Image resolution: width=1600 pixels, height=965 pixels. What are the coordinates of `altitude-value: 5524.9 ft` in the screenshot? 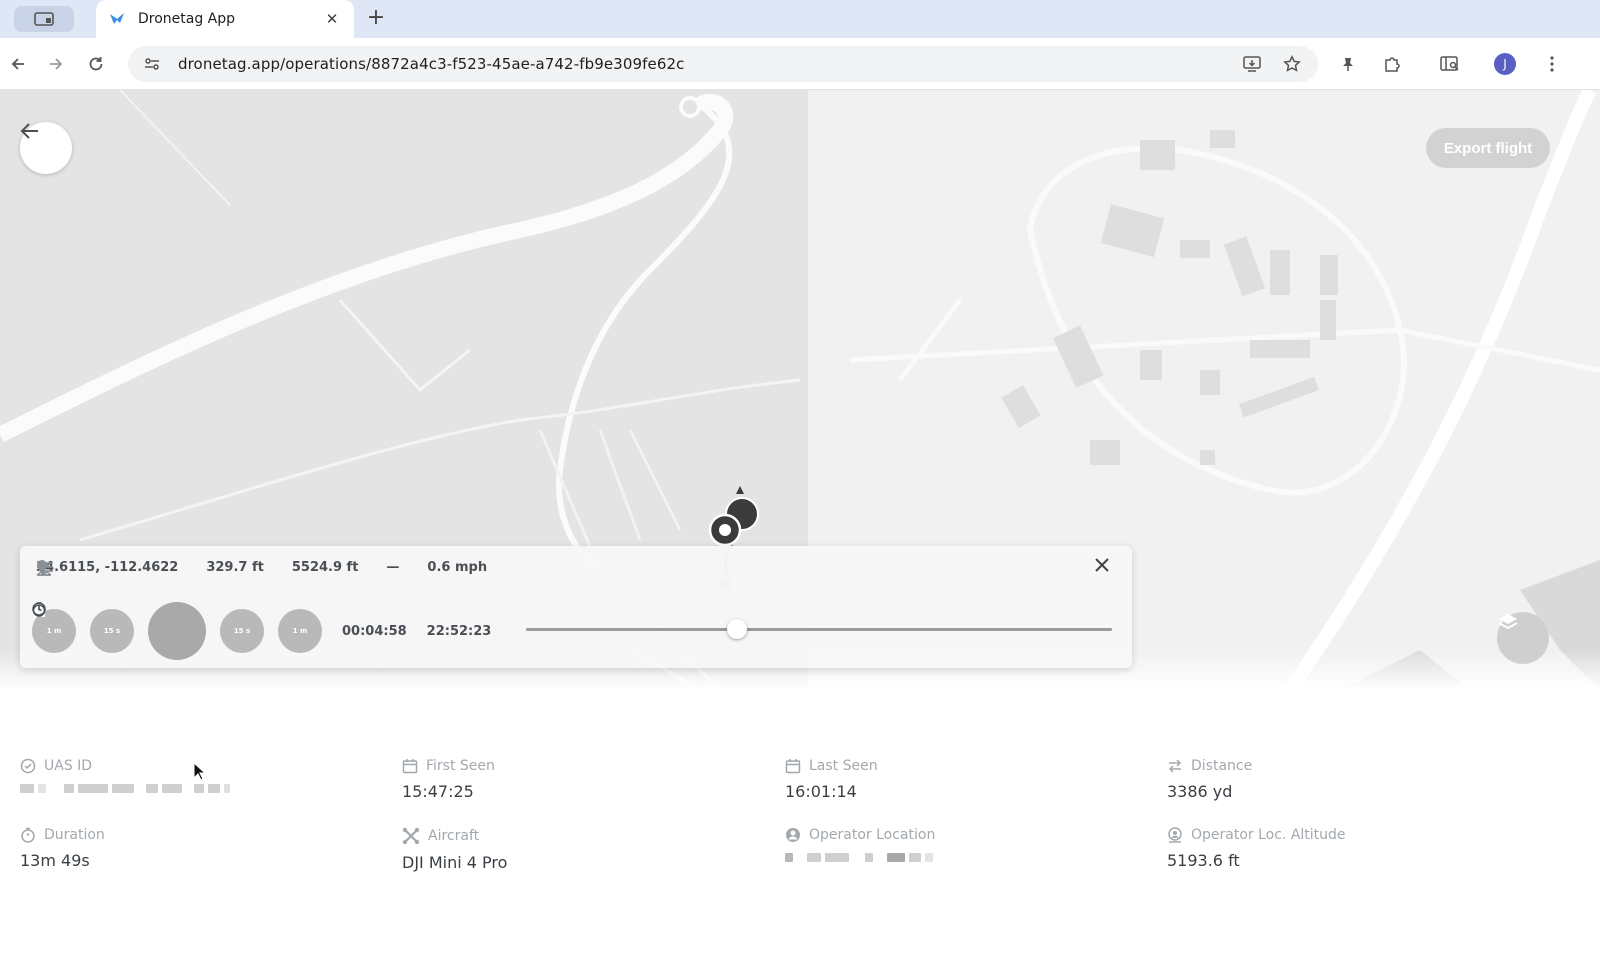 It's located at (325, 567).